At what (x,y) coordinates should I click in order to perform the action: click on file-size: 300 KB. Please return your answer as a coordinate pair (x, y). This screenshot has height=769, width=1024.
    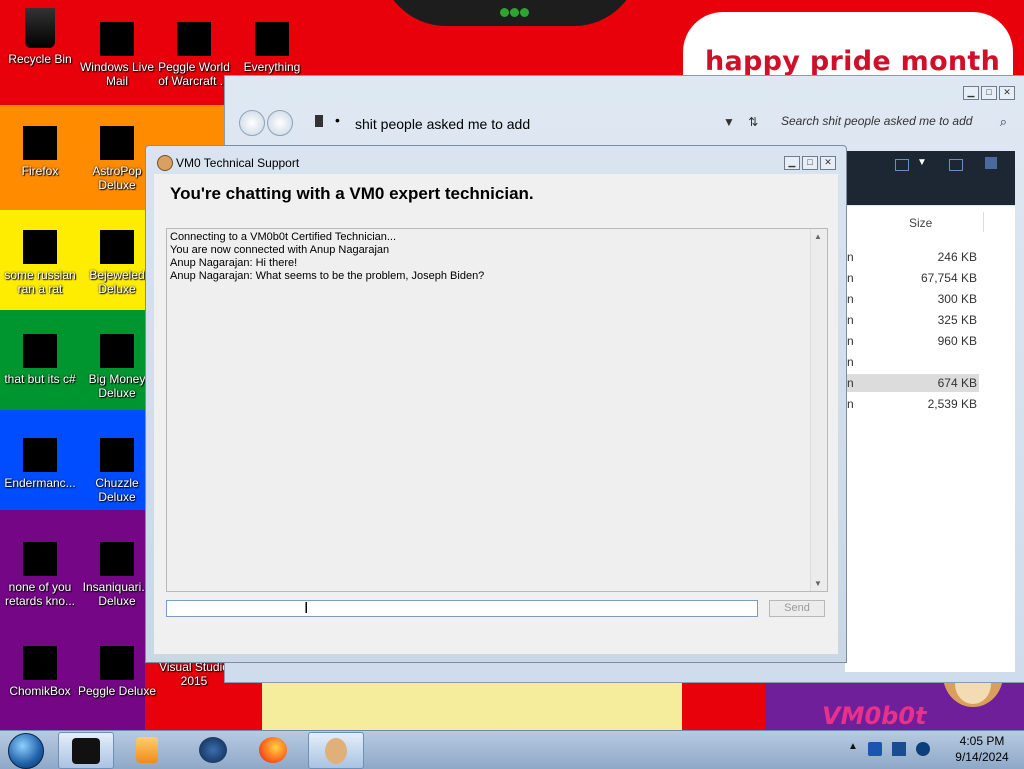
    Looking at the image, I should click on (957, 299).